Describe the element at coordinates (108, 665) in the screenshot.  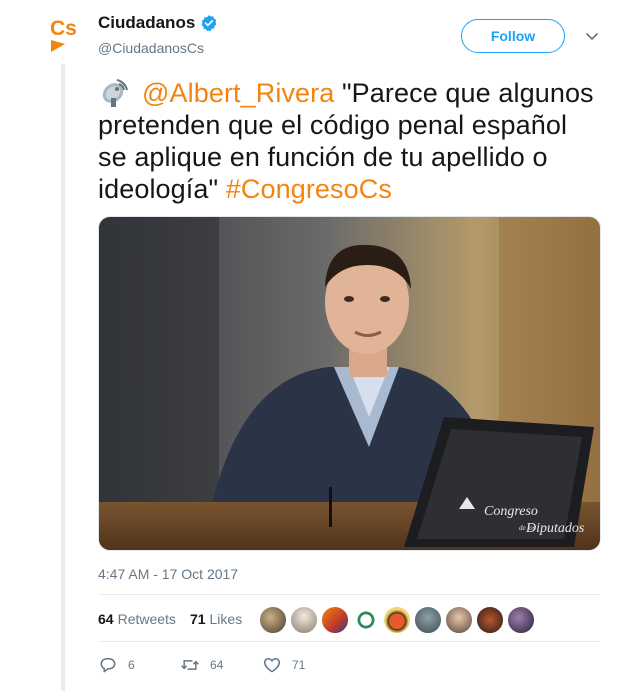
I see `reply-icon` at that location.